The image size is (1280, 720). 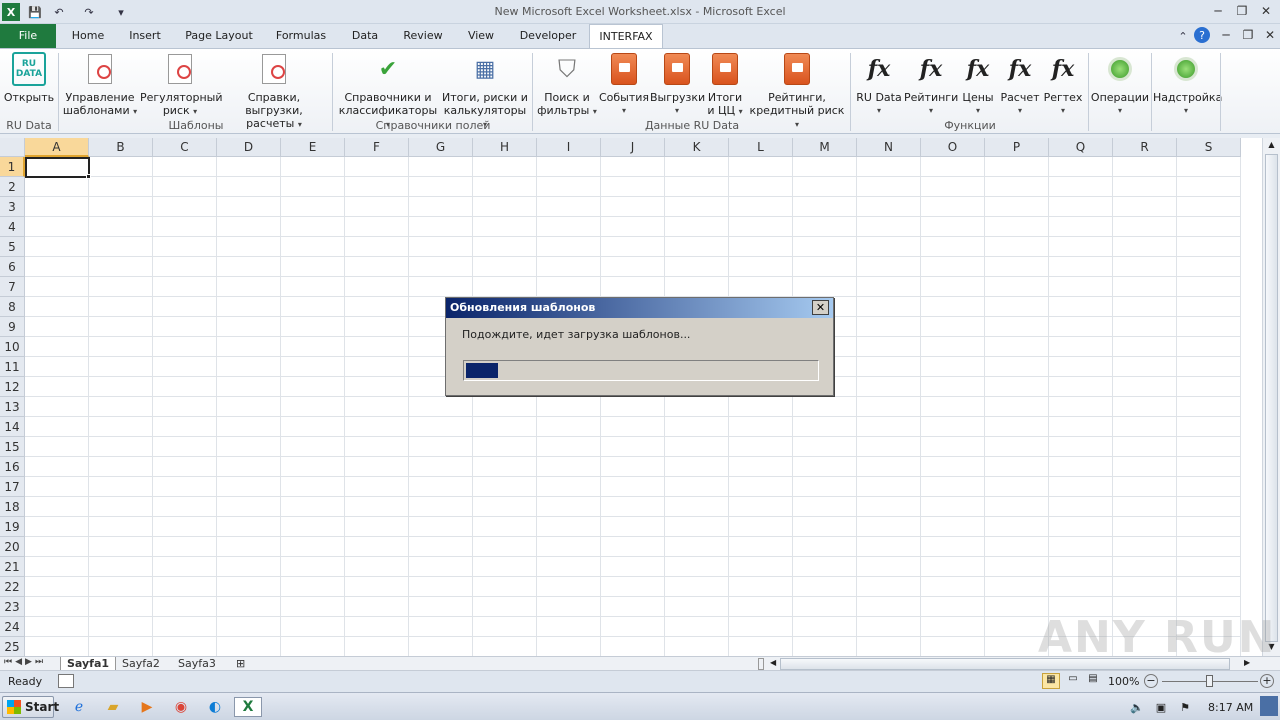 What do you see at coordinates (12, 567) in the screenshot?
I see `row-header-21: 21` at bounding box center [12, 567].